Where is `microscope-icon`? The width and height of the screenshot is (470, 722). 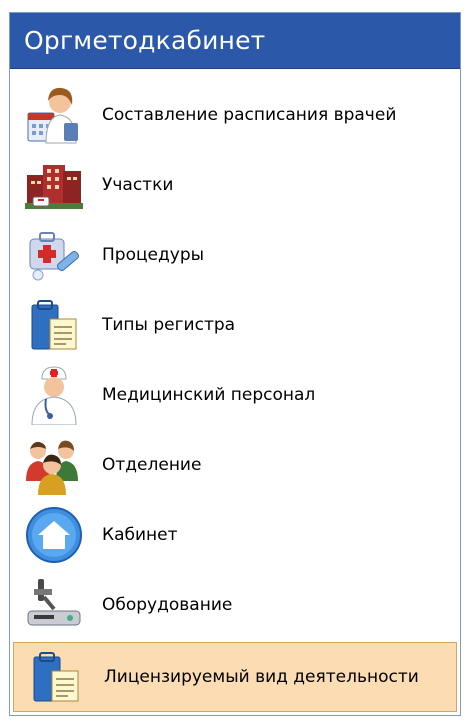 microscope-icon is located at coordinates (54, 605).